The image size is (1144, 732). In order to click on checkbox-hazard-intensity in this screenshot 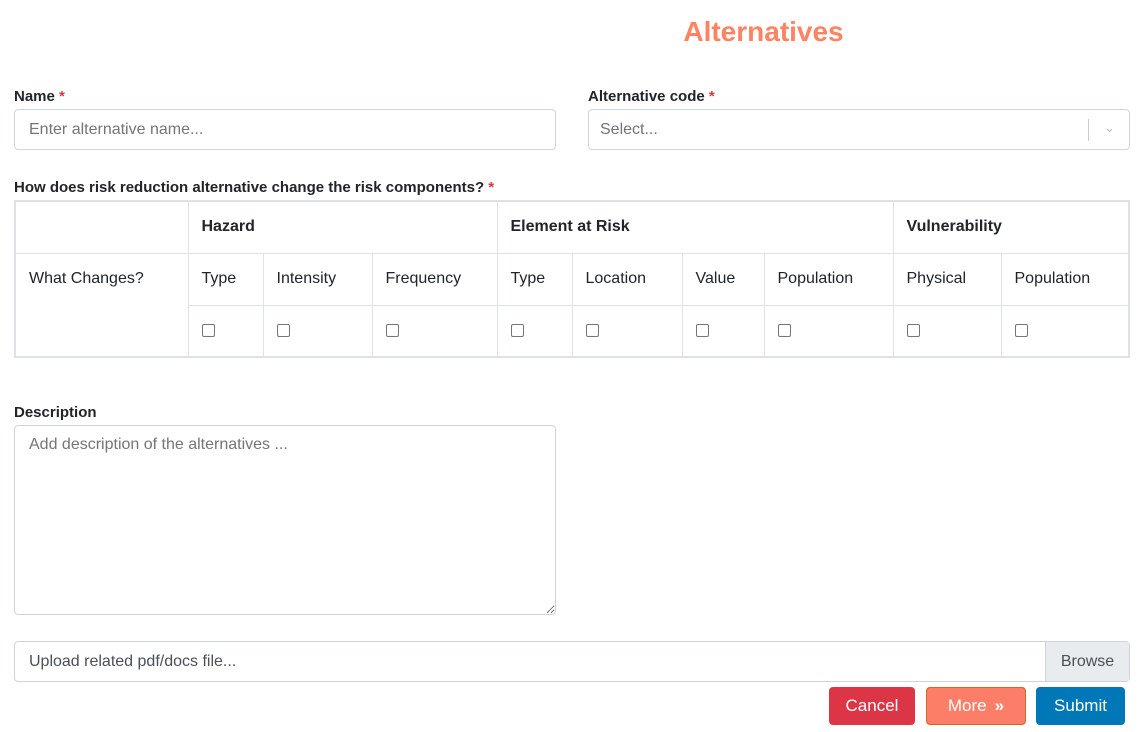, I will do `click(283, 331)`.